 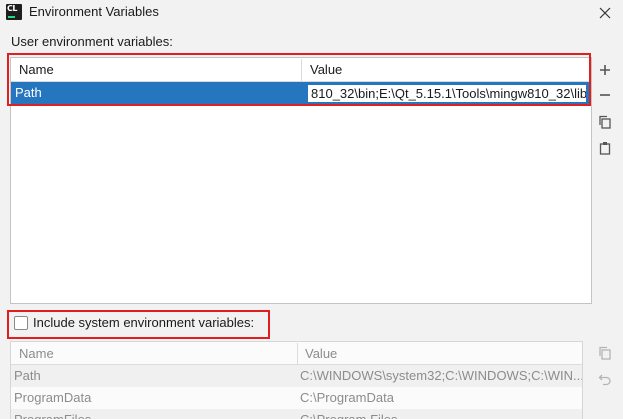 I want to click on system-table-header: Name Value, so click(x=296, y=353).